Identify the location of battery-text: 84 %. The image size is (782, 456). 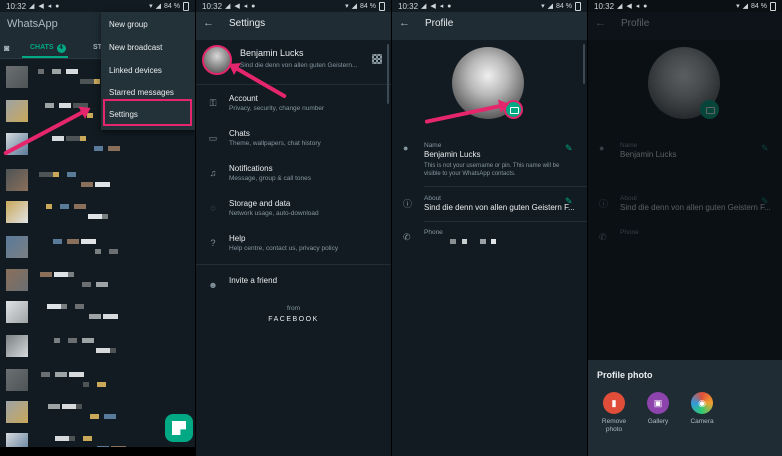
(172, 6).